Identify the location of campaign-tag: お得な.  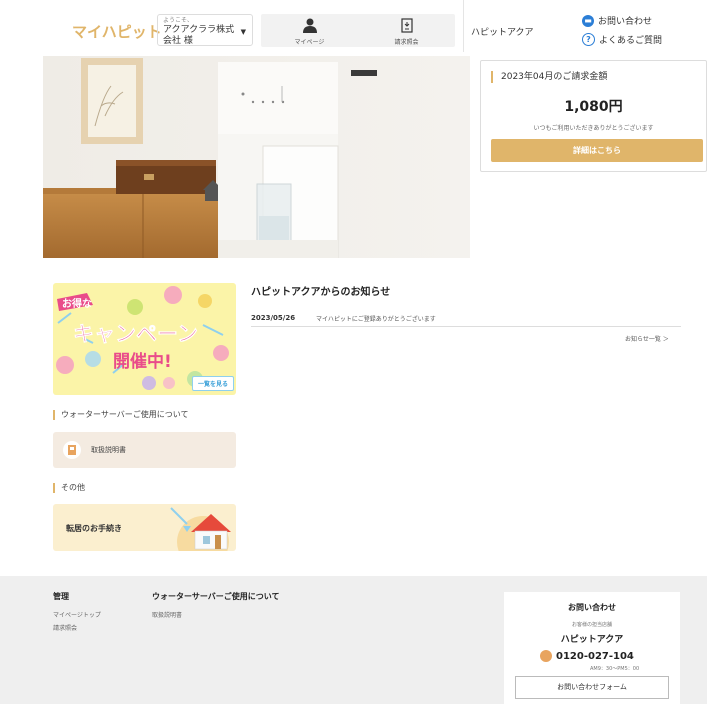
(77, 303).